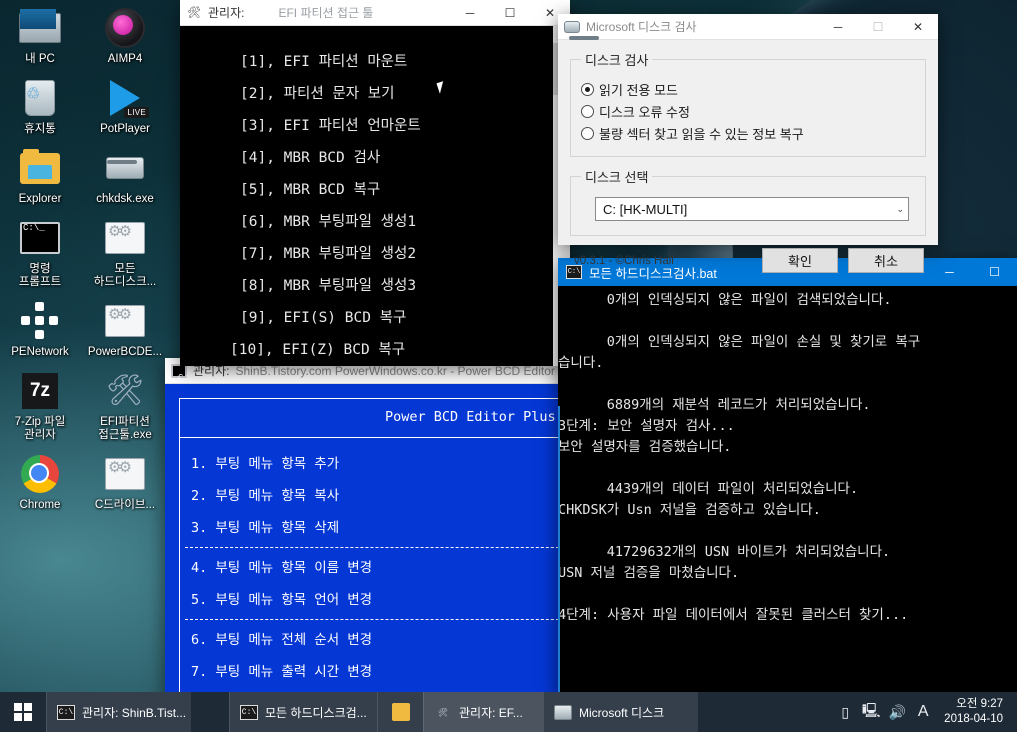  I want to click on desktop-icon-chrome: Chrome, so click(40, 481).